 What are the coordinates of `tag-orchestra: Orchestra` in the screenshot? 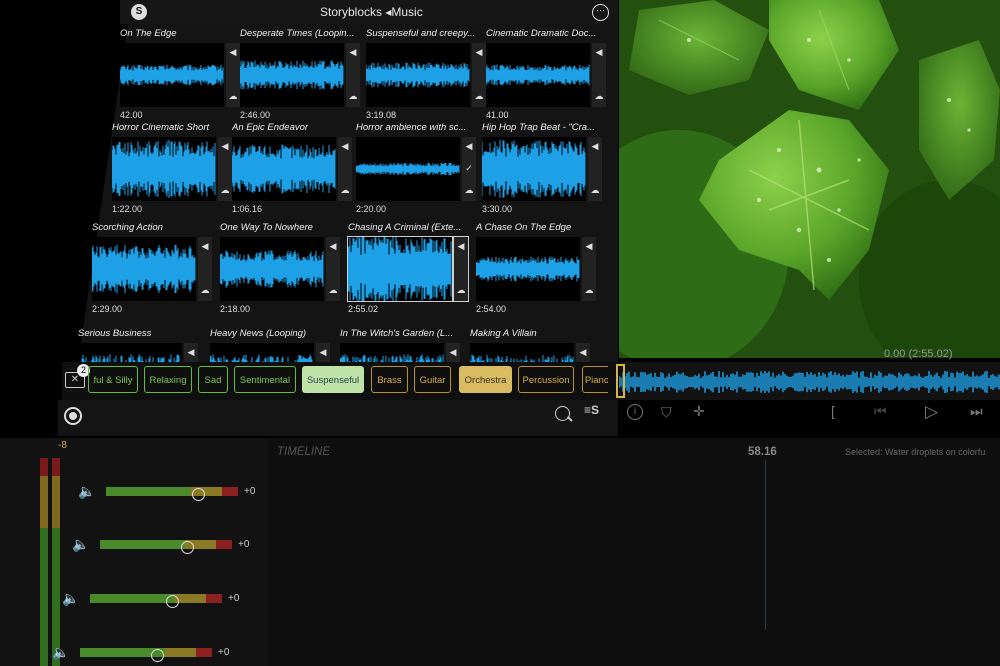 It's located at (485, 379).